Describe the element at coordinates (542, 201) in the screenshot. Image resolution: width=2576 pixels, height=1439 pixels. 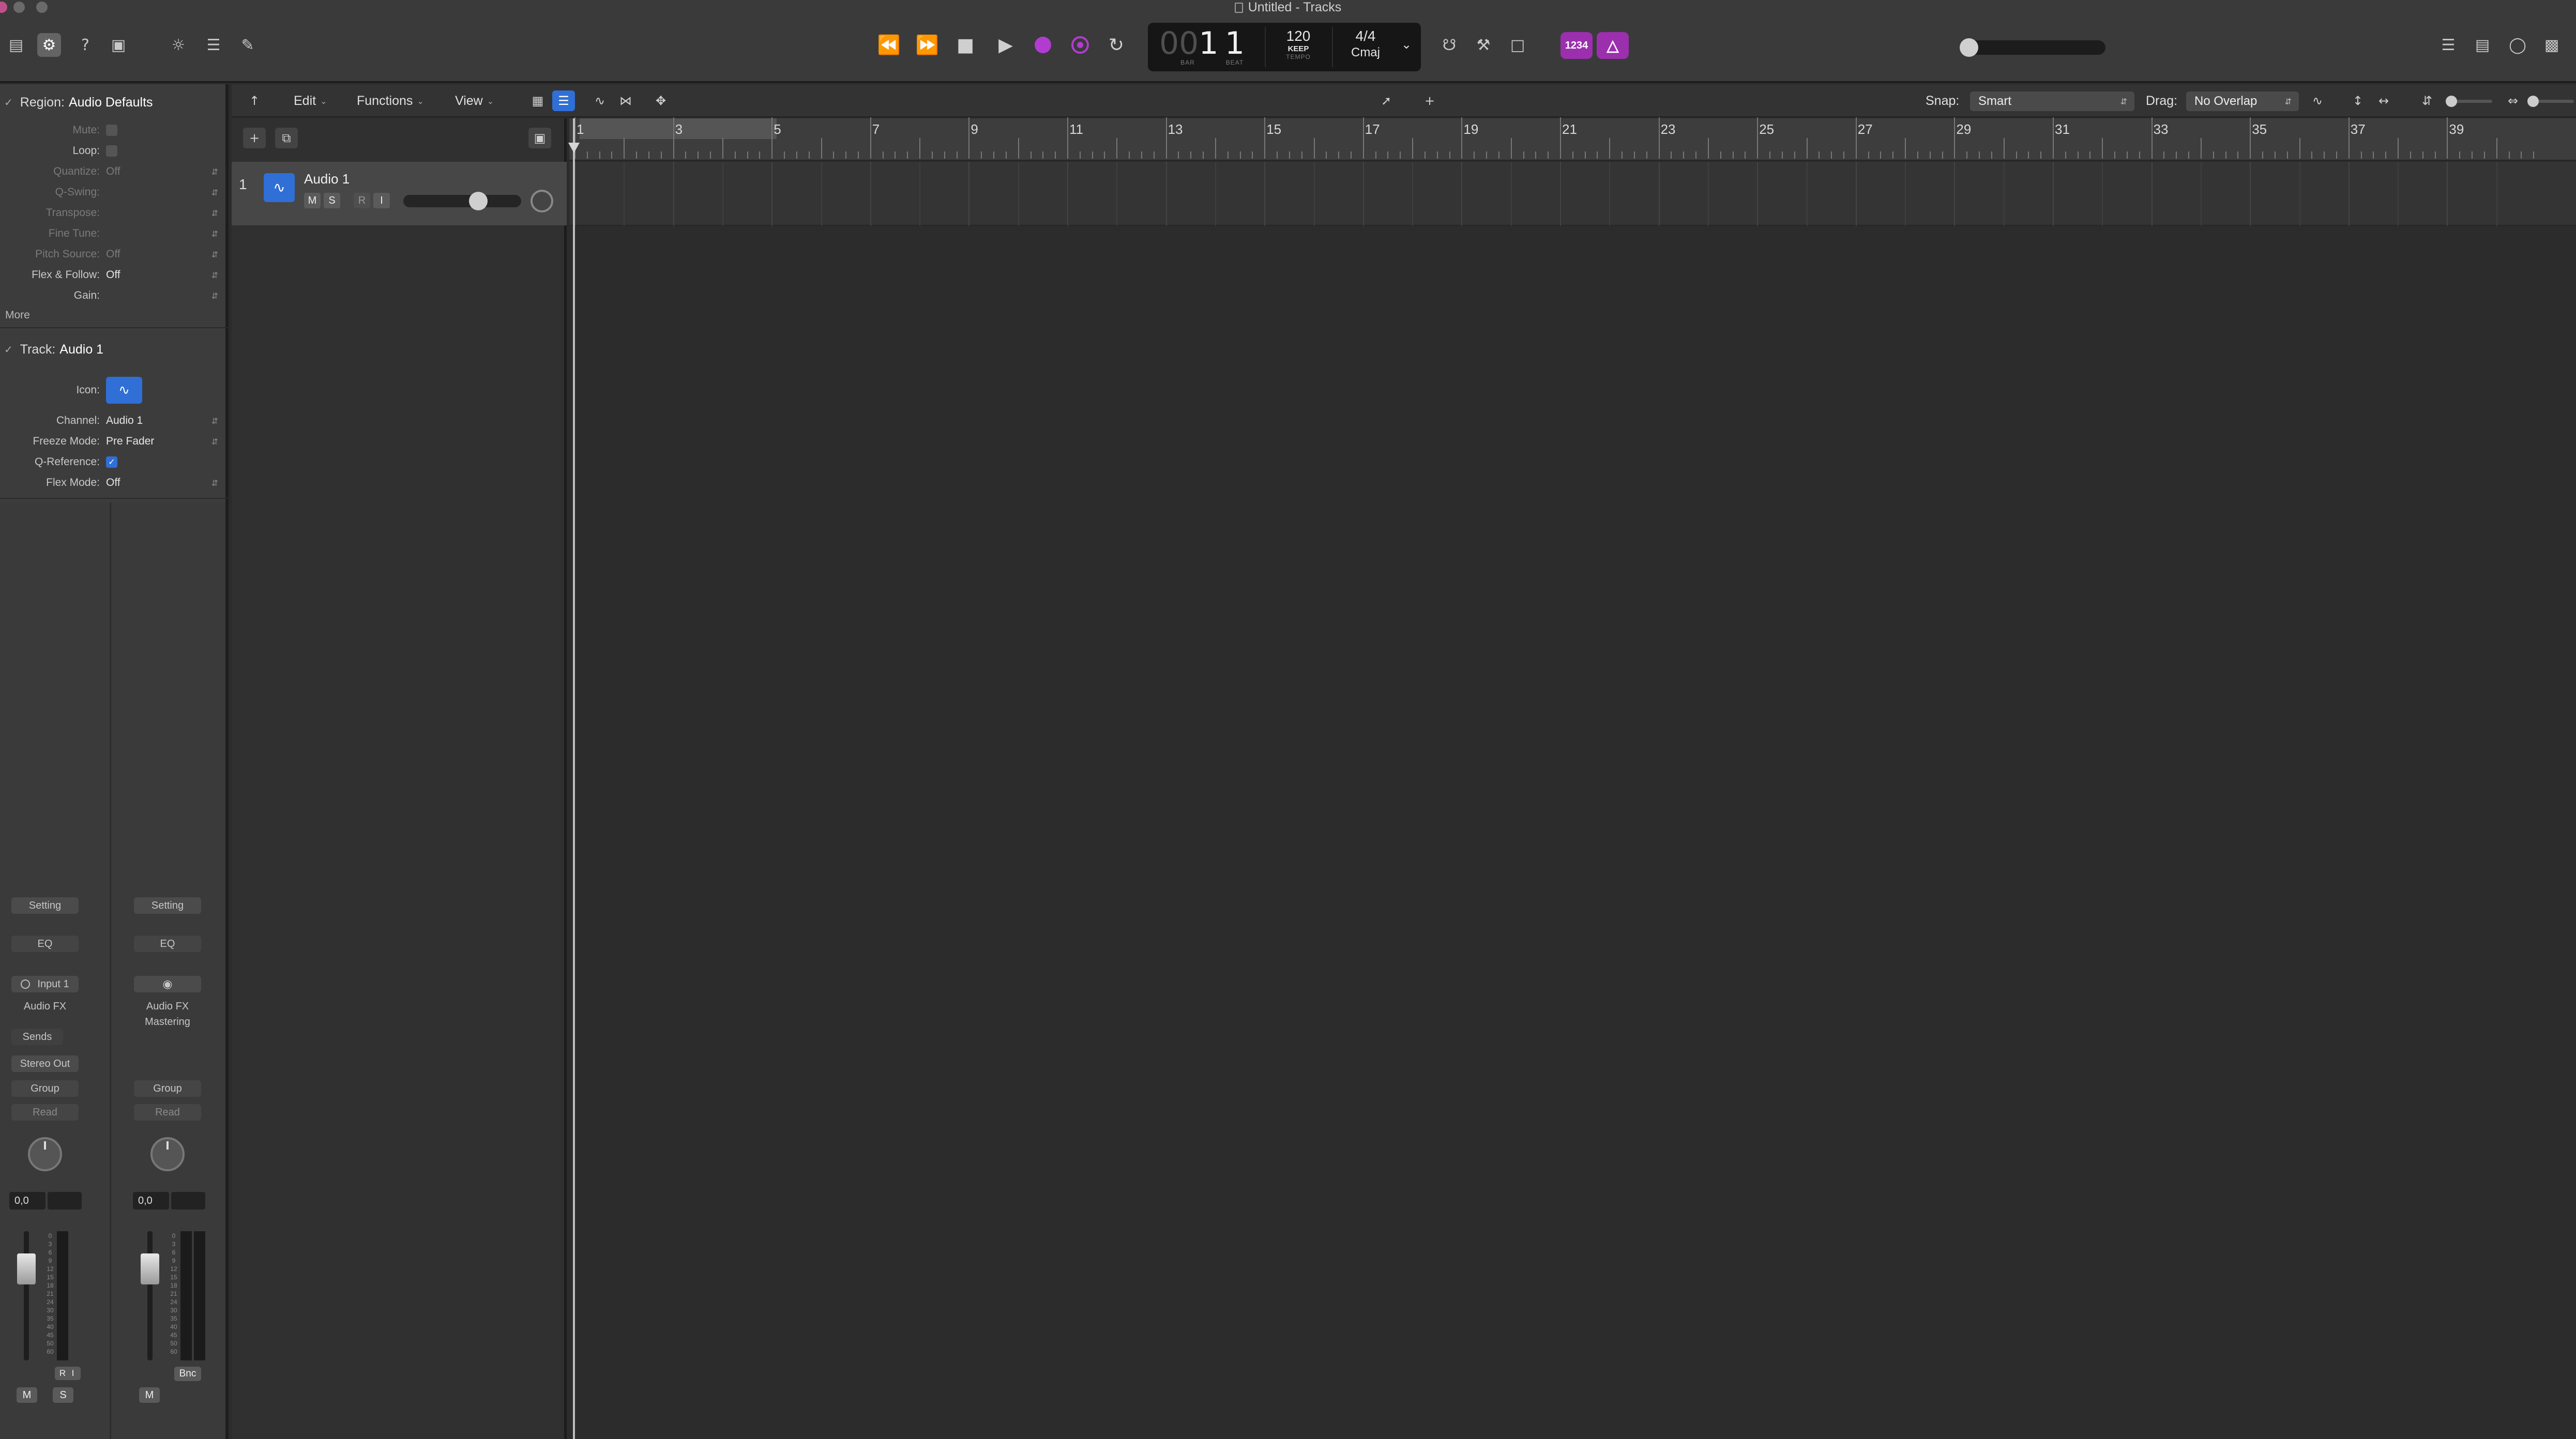
I see `track-pan-knob` at that location.